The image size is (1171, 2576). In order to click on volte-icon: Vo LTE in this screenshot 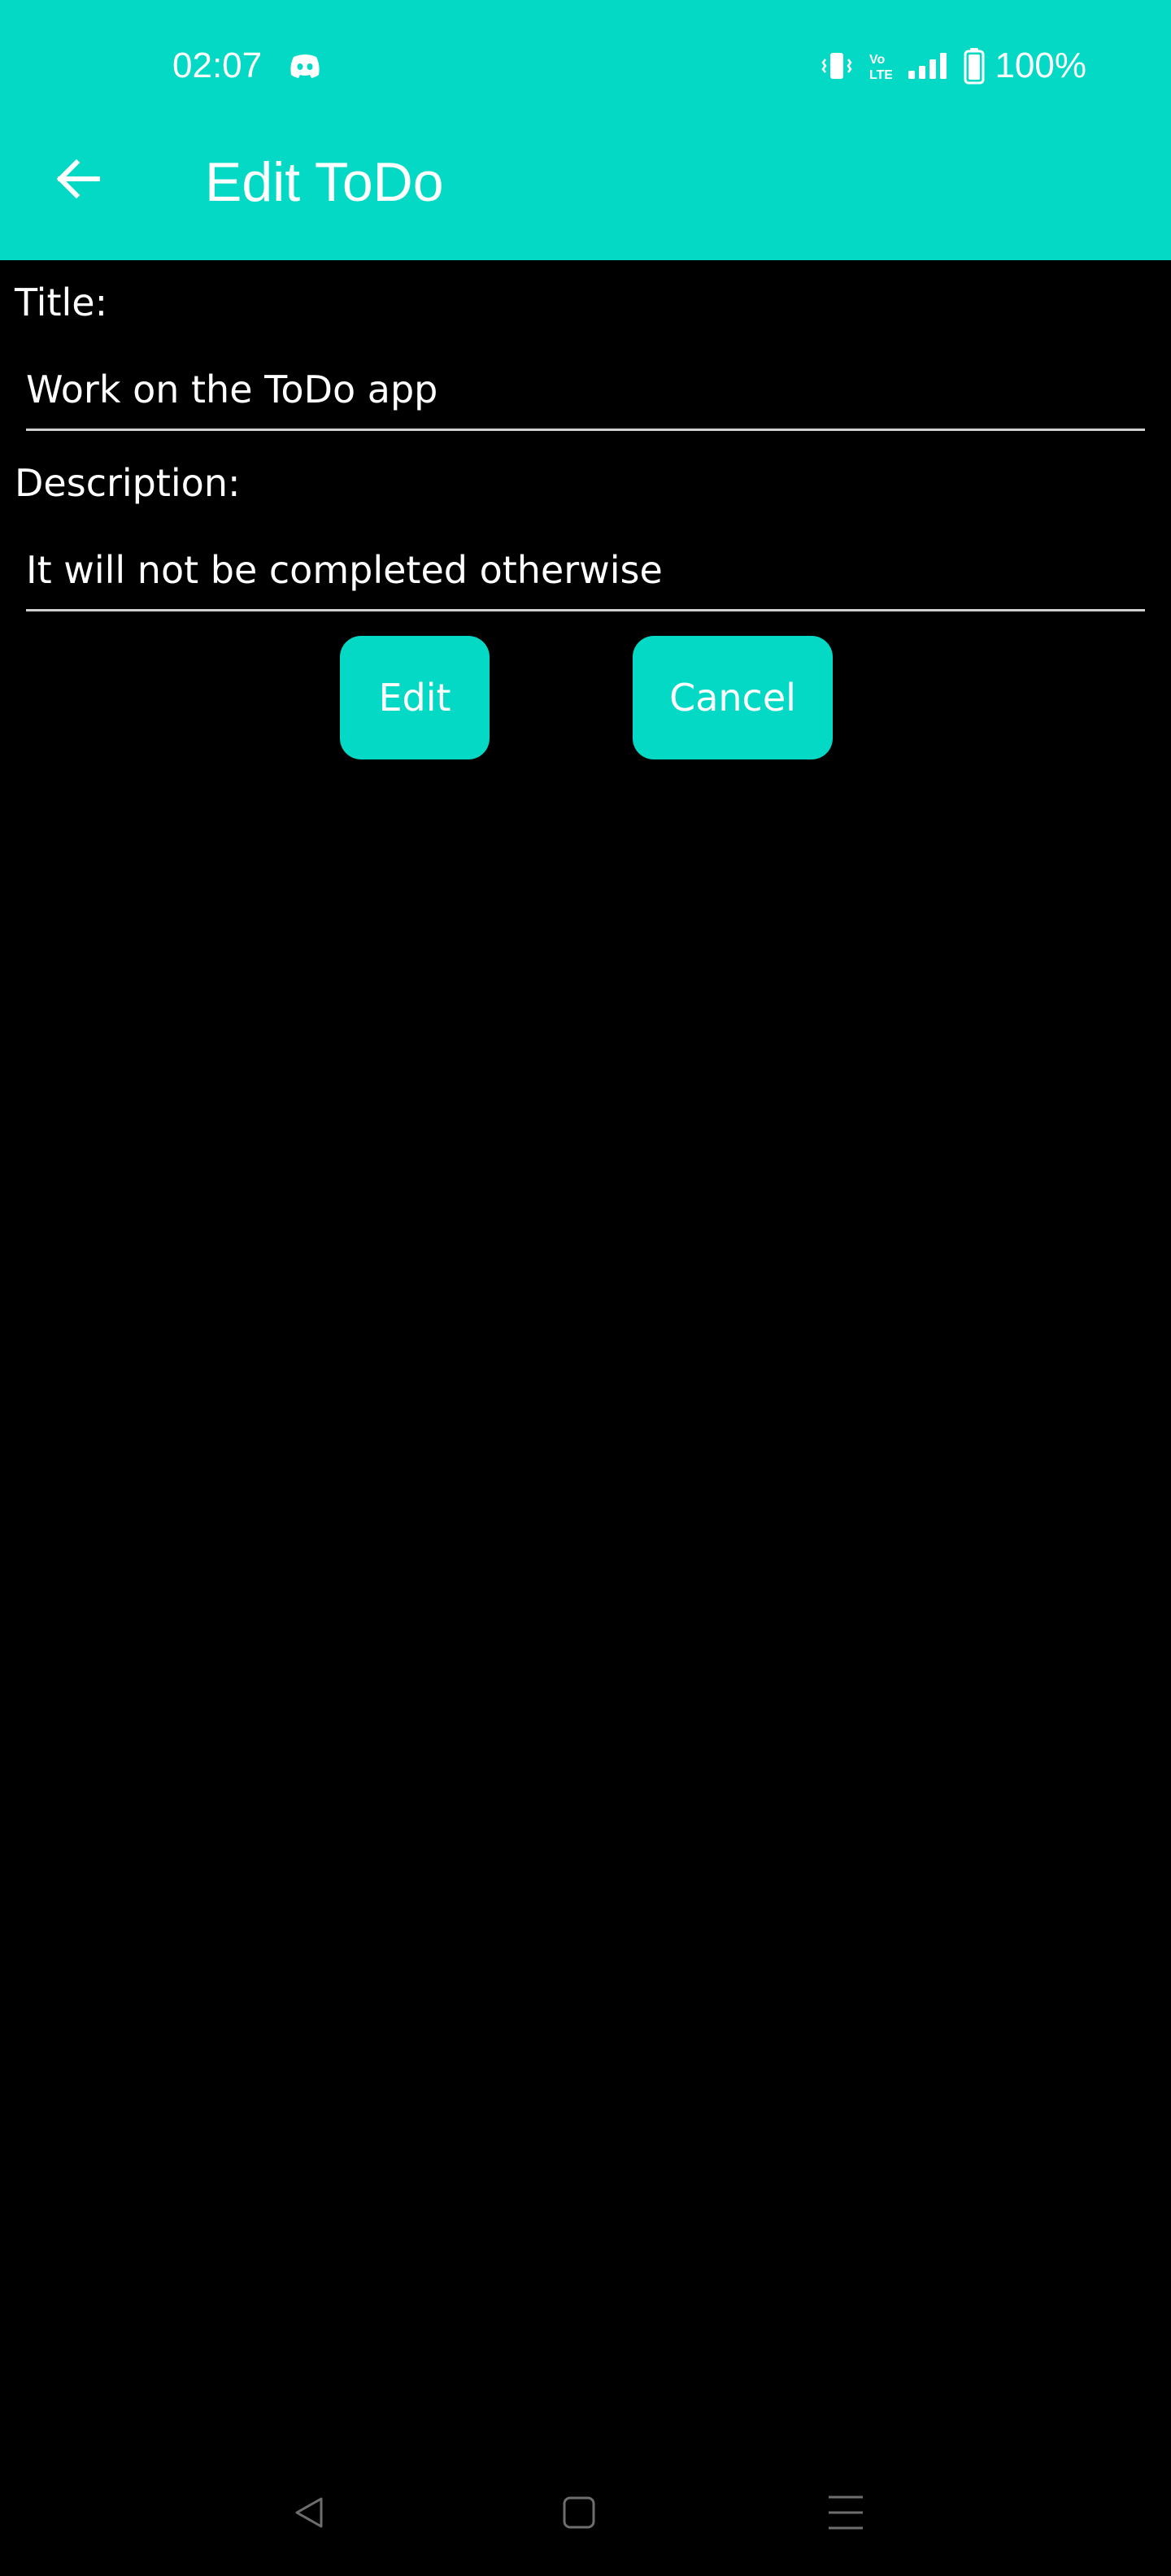, I will do `click(881, 67)`.